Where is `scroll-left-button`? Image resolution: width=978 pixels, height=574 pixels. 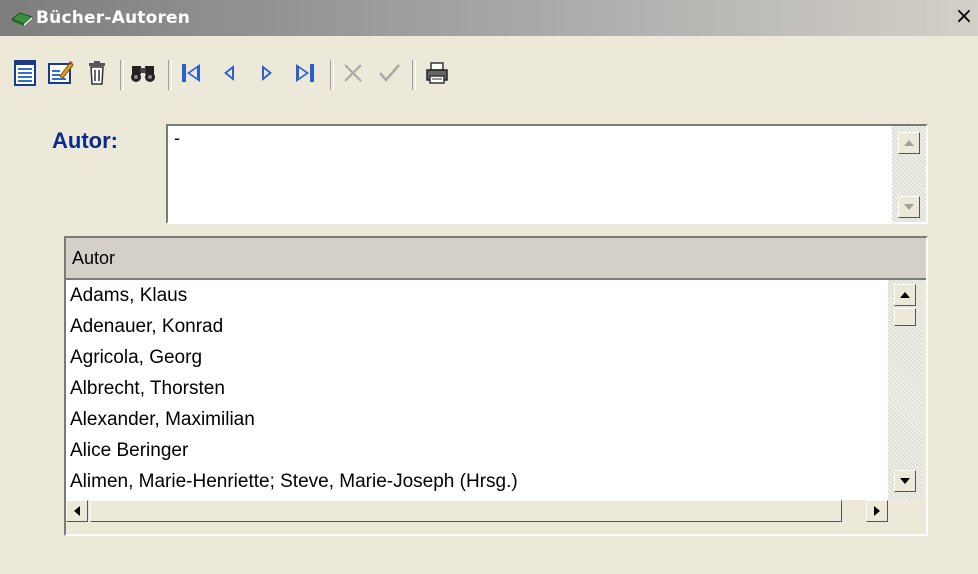
scroll-left-button is located at coordinates (77, 511).